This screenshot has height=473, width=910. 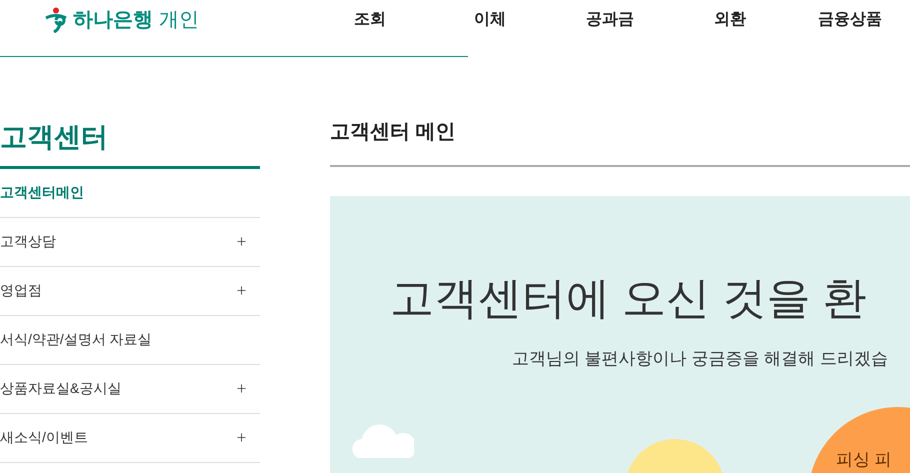 I want to click on sidebar-title: 고객센터, so click(x=130, y=142).